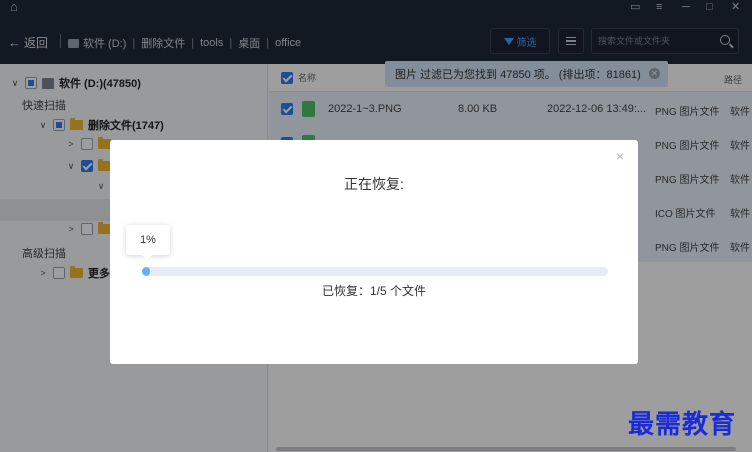  I want to click on close-dialog-icon: ×, so click(620, 156).